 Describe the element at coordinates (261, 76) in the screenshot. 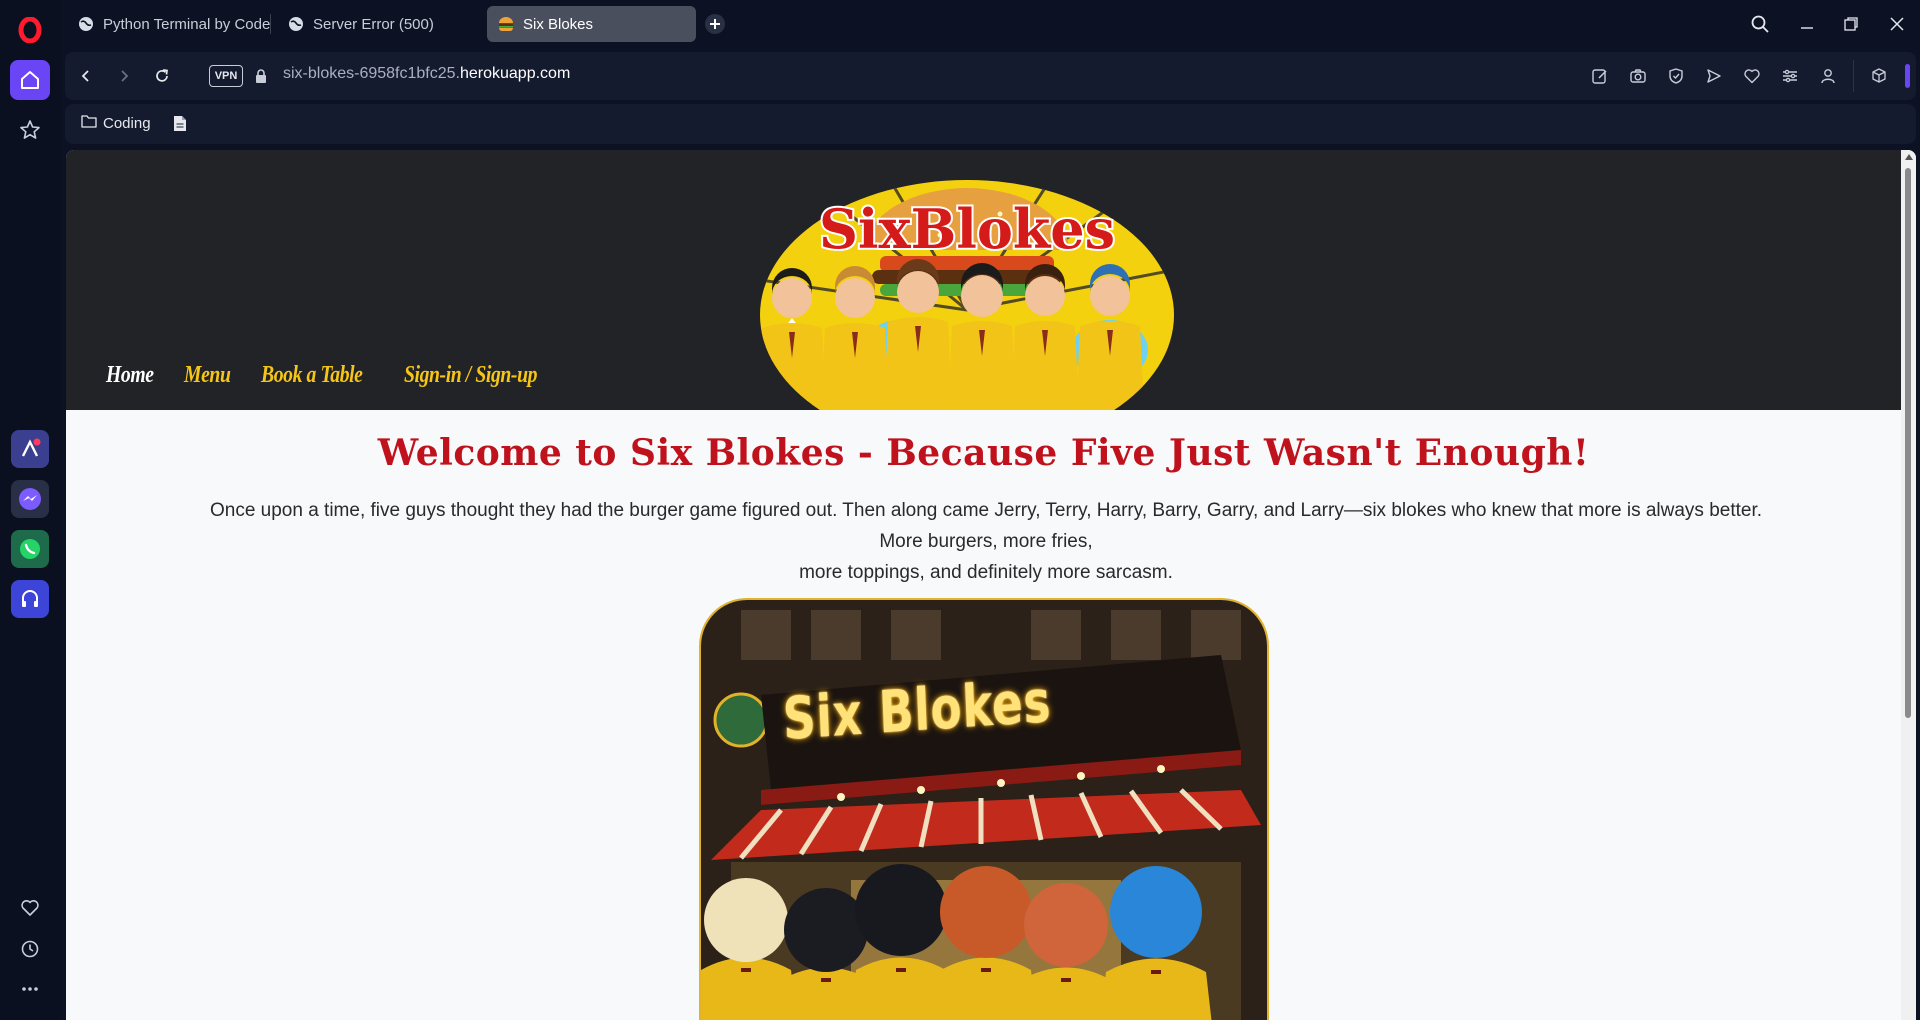

I see `lock-icon` at that location.